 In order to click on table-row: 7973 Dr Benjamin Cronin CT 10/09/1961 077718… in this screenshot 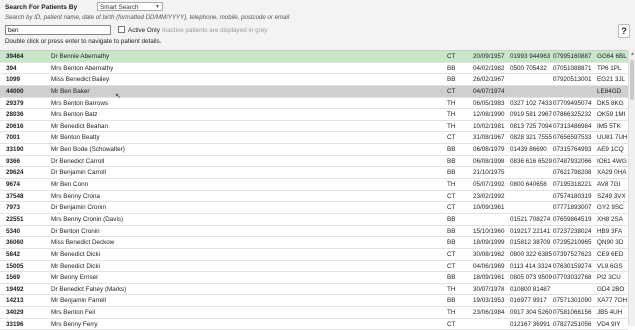, I will do `click(314, 208)`.